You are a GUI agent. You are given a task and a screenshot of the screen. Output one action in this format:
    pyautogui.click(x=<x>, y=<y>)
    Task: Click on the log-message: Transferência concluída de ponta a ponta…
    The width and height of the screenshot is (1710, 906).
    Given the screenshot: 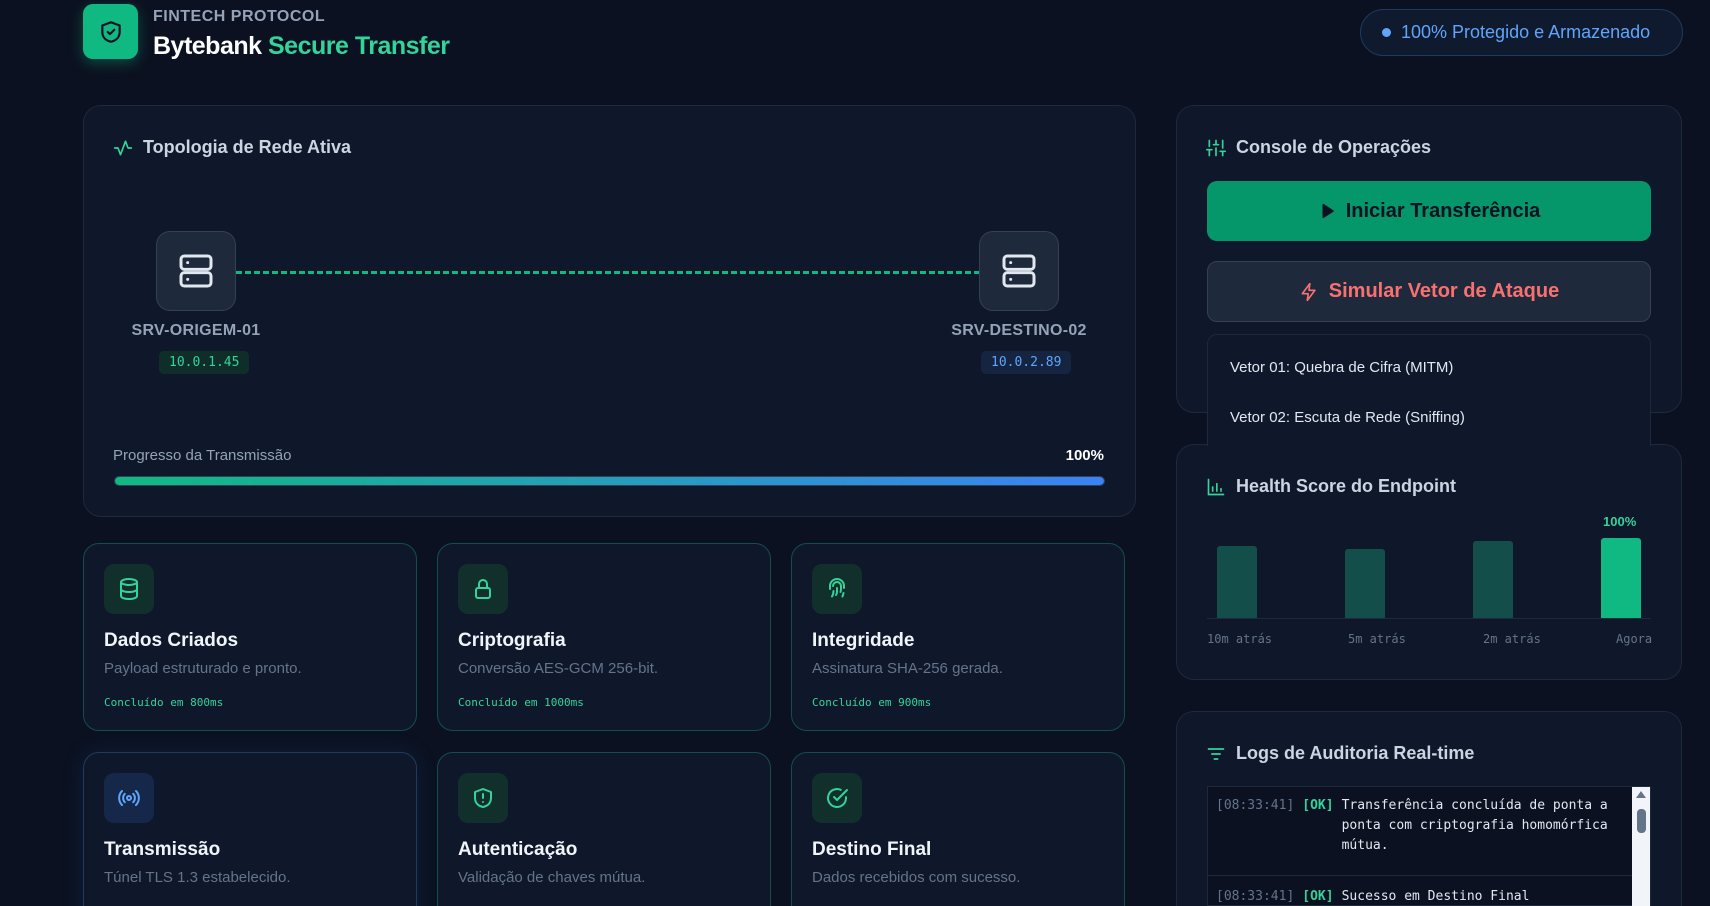 What is the action you would take?
    pyautogui.click(x=1474, y=825)
    